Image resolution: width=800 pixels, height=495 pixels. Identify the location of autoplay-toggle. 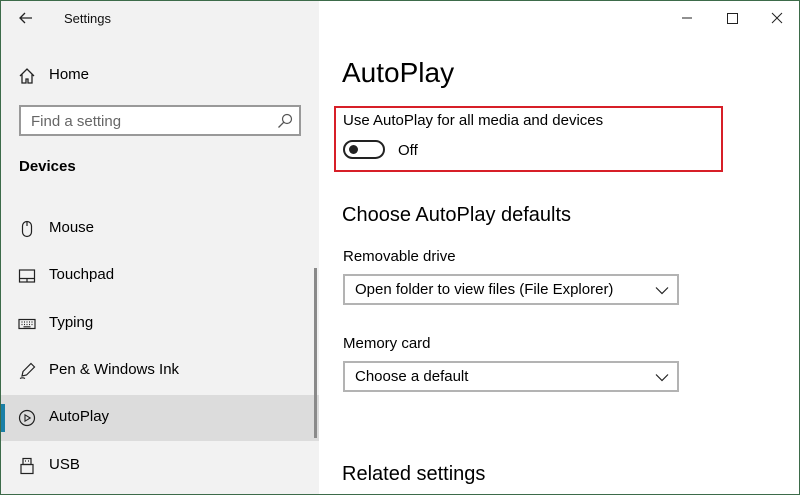
(364, 149).